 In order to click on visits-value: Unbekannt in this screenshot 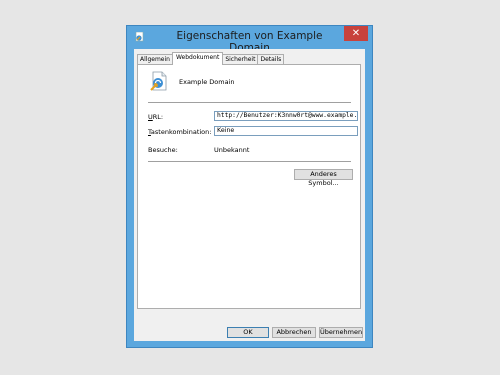, I will do `click(232, 150)`.